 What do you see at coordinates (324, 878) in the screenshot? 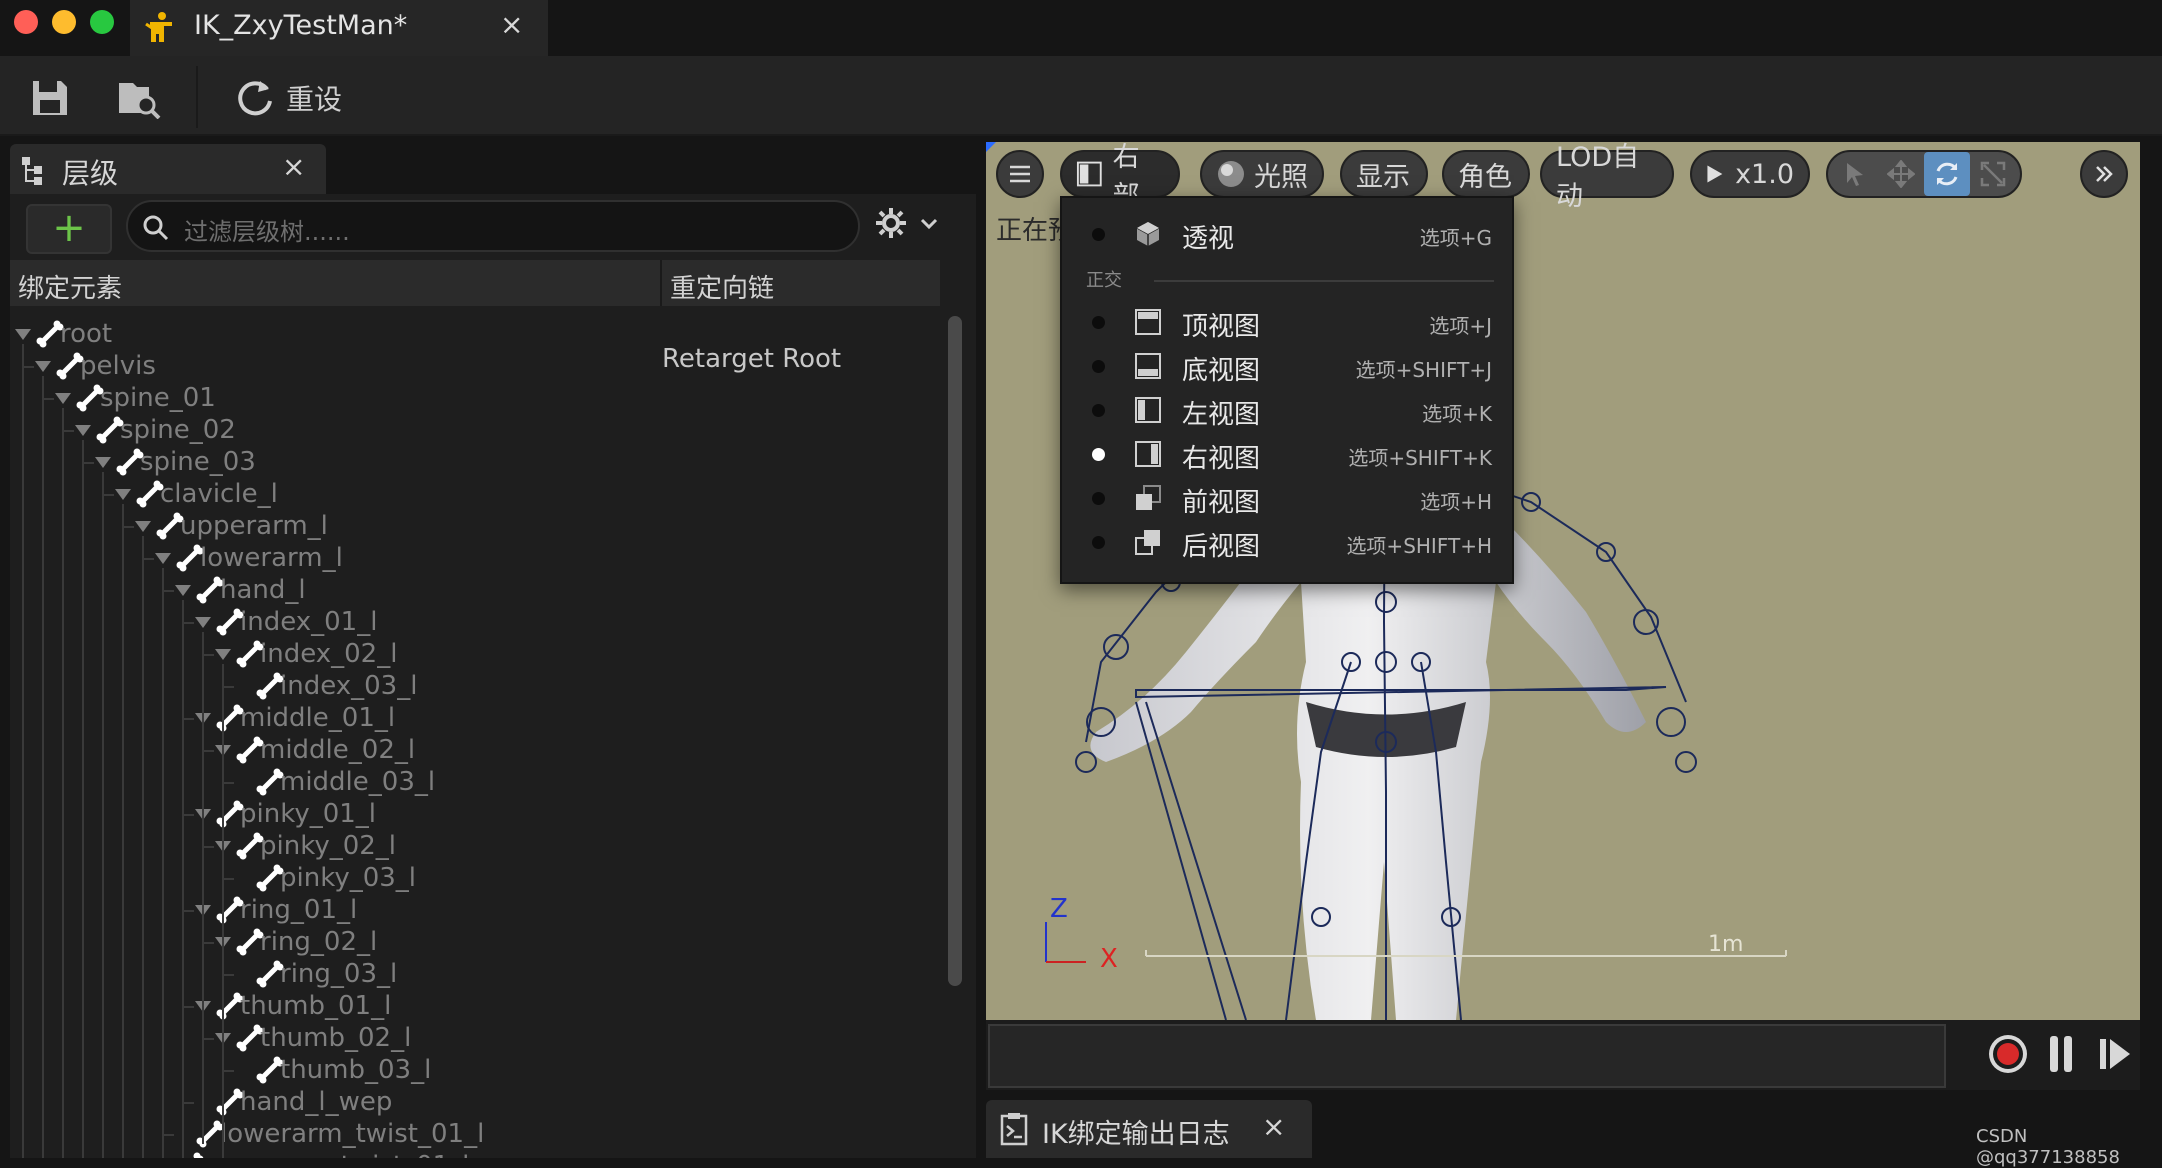
I see `tree-row-pinky_03_l: pinky_03_l` at bounding box center [324, 878].